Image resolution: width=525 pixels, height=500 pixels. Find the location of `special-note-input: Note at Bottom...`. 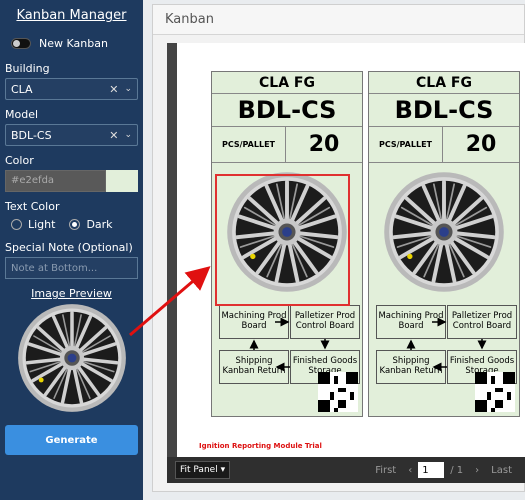

special-note-input: Note at Bottom... is located at coordinates (71, 268).